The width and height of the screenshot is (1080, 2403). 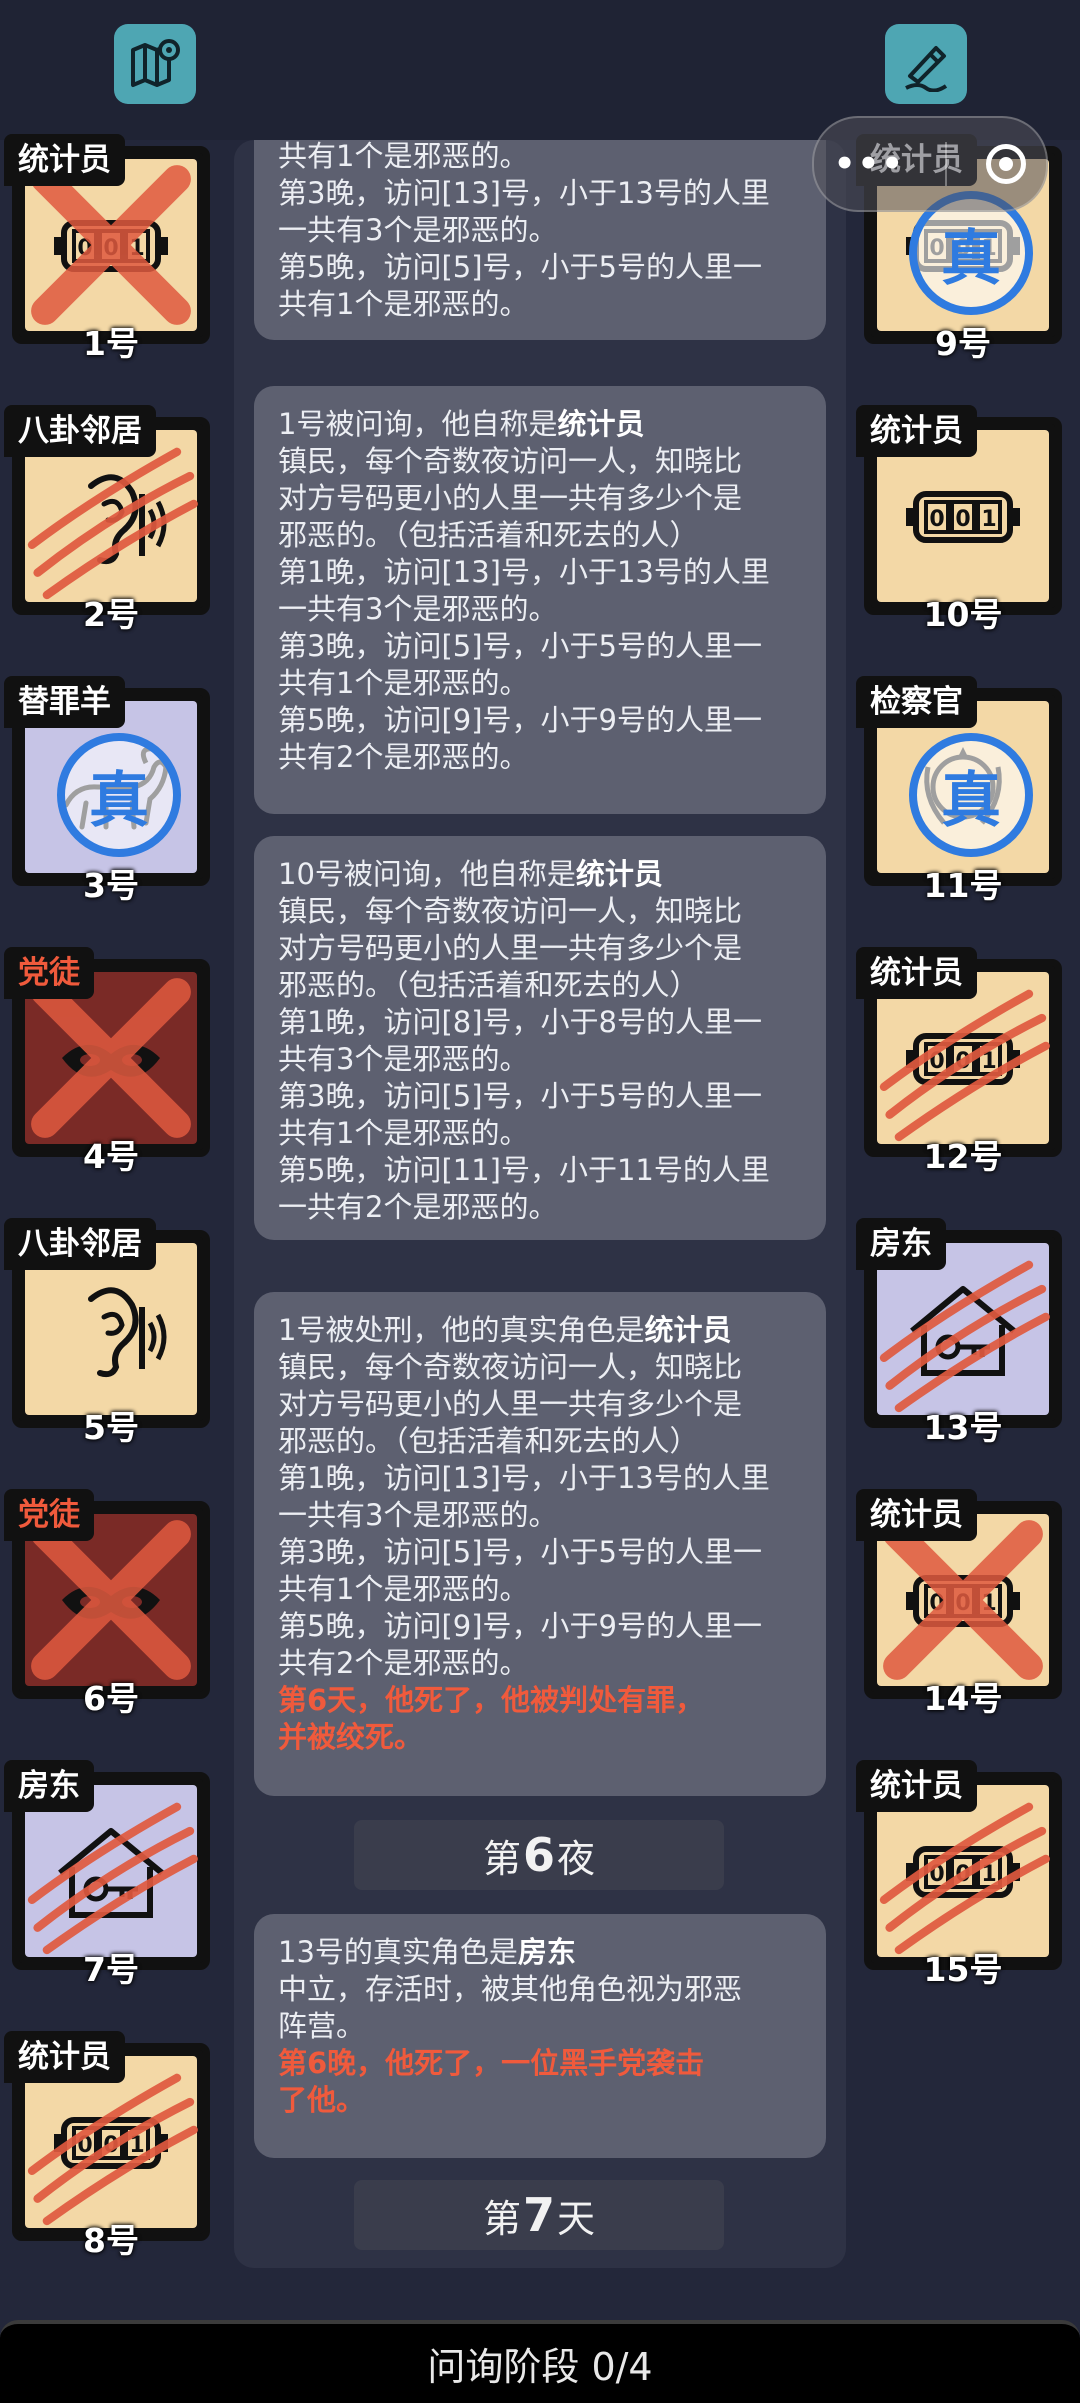 What do you see at coordinates (109, 1603) in the screenshot?
I see `player-card: 党徒 6号` at bounding box center [109, 1603].